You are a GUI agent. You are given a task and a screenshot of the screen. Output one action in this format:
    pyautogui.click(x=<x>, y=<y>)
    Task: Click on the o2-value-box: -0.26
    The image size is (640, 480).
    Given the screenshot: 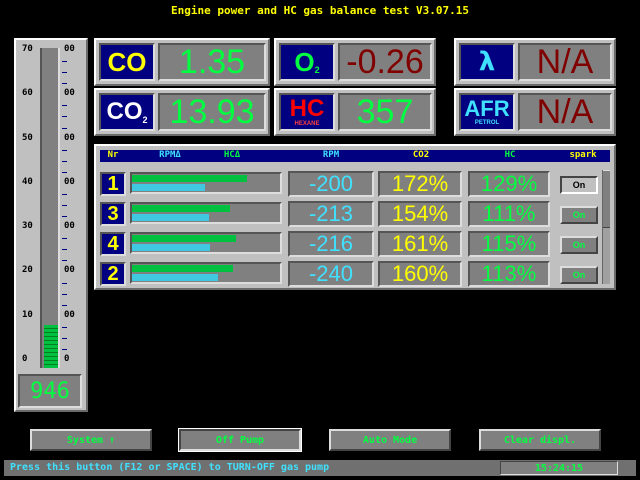 What is the action you would take?
    pyautogui.click(x=385, y=62)
    